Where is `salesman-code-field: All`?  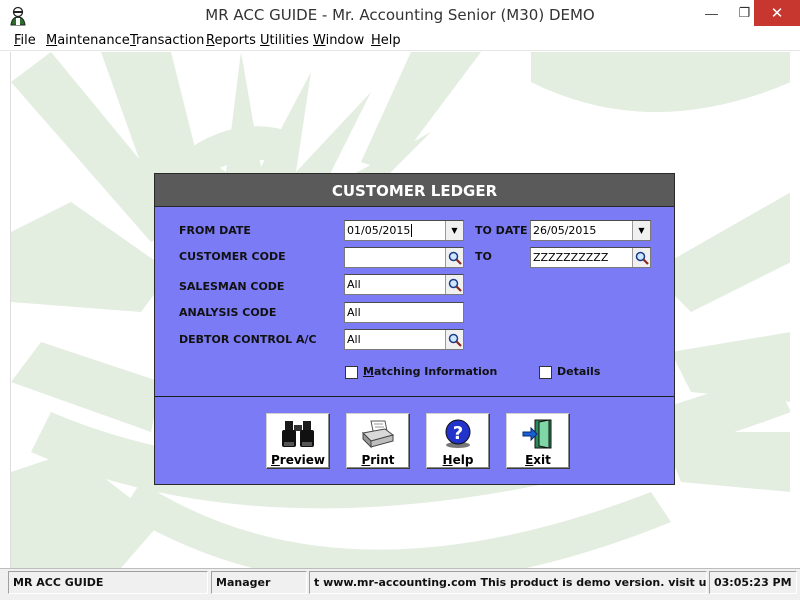
salesman-code-field: All is located at coordinates (404, 284).